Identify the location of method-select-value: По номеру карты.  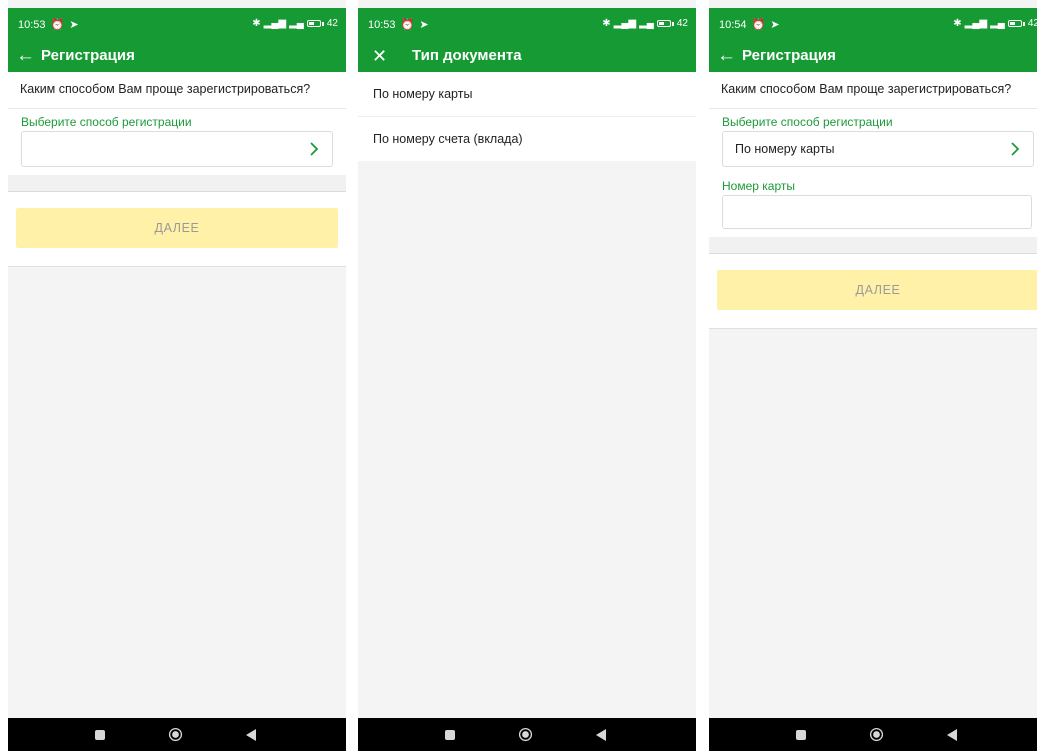
(785, 149).